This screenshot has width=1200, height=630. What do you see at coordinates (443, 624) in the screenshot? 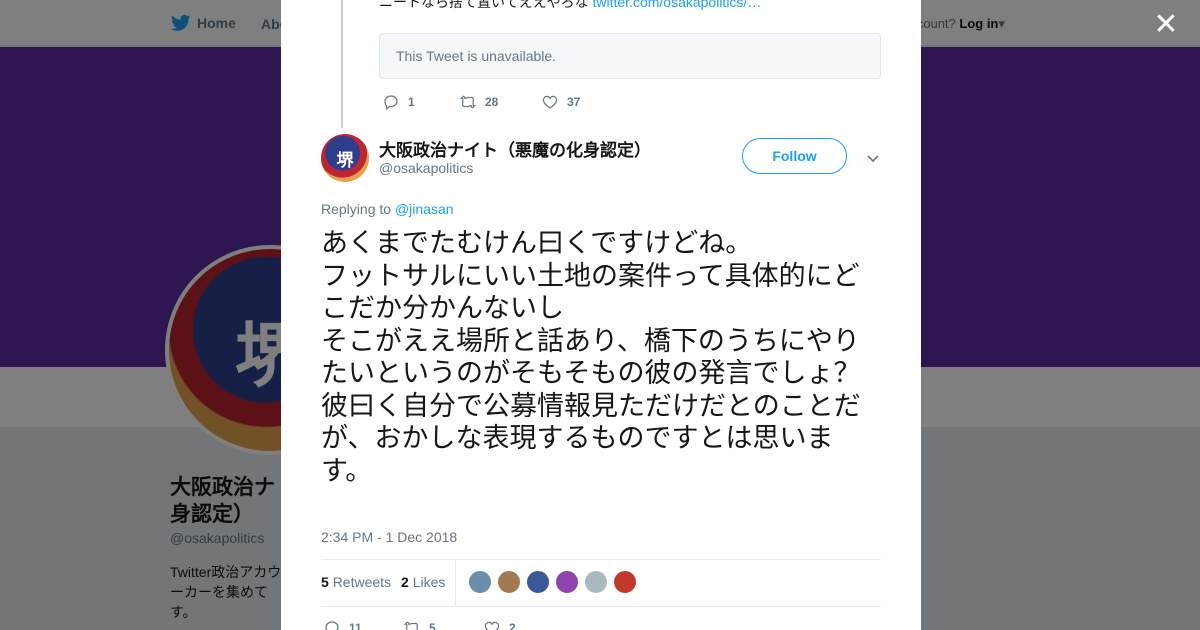
I see `retweet-button: 5` at bounding box center [443, 624].